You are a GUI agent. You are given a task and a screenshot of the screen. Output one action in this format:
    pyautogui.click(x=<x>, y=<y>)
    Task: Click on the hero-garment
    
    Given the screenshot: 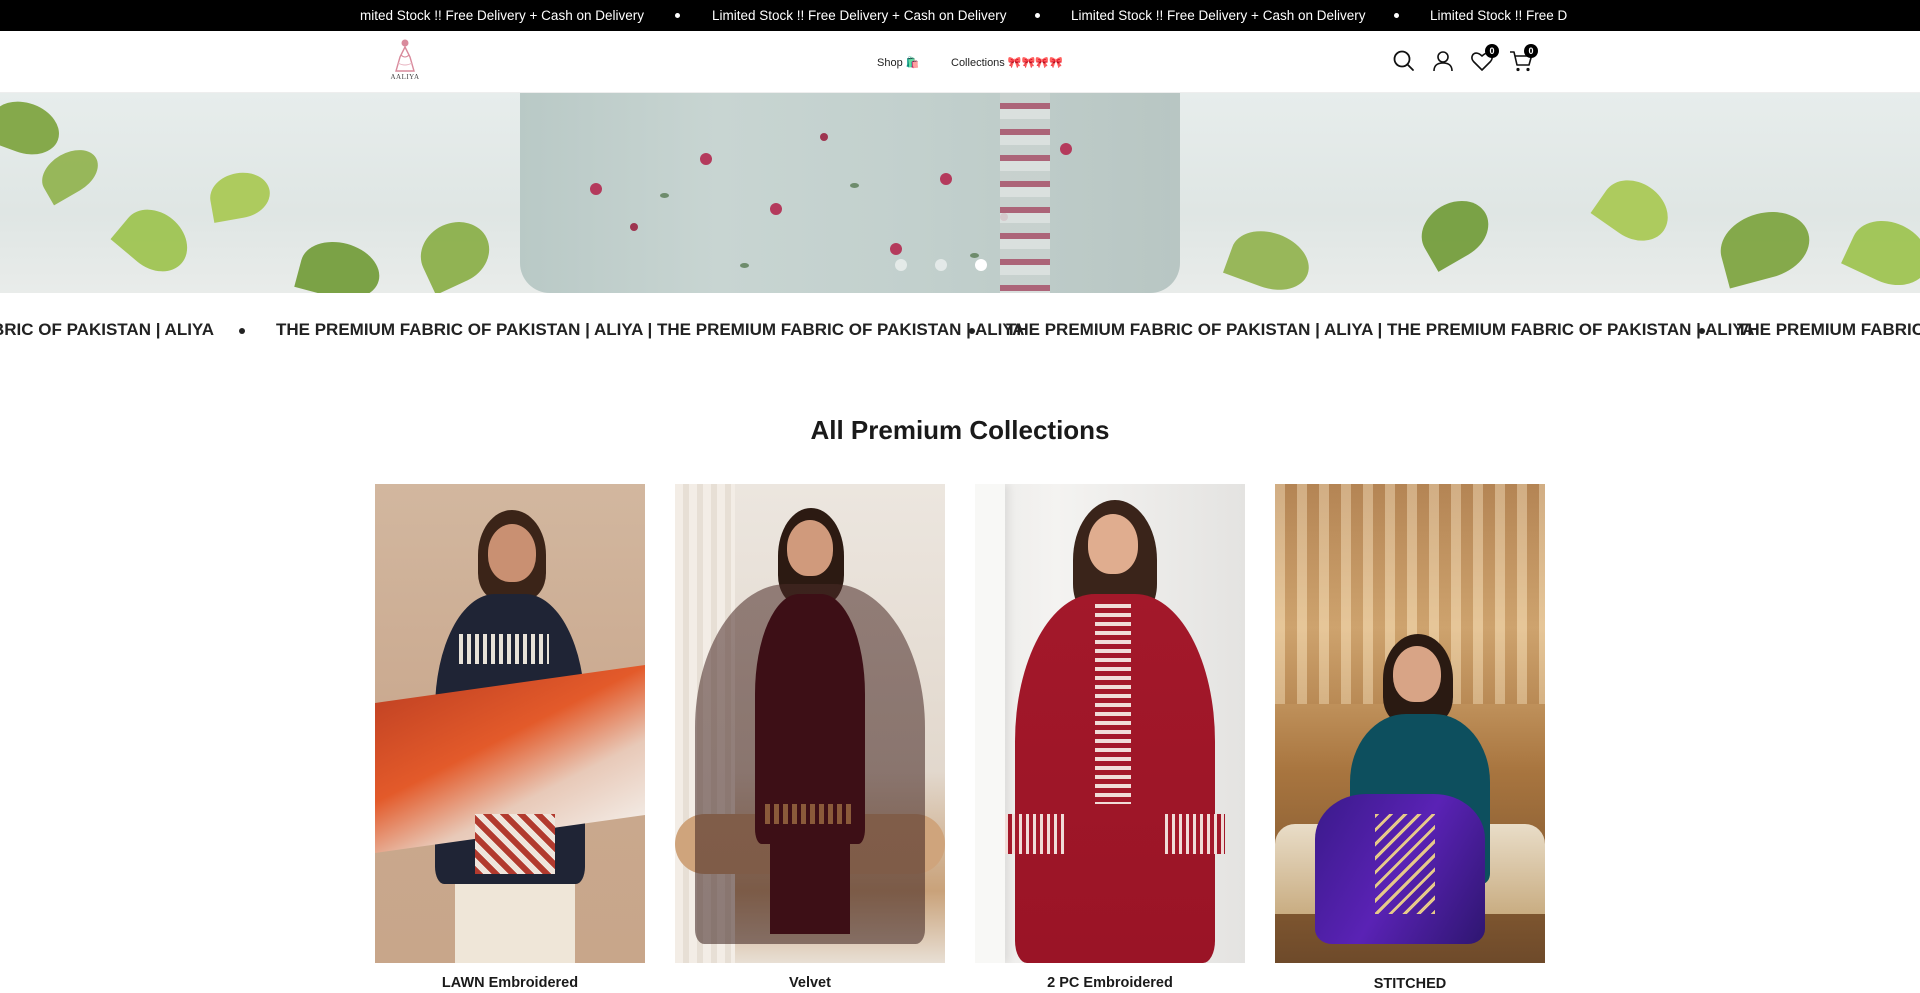 What is the action you would take?
    pyautogui.click(x=850, y=193)
    